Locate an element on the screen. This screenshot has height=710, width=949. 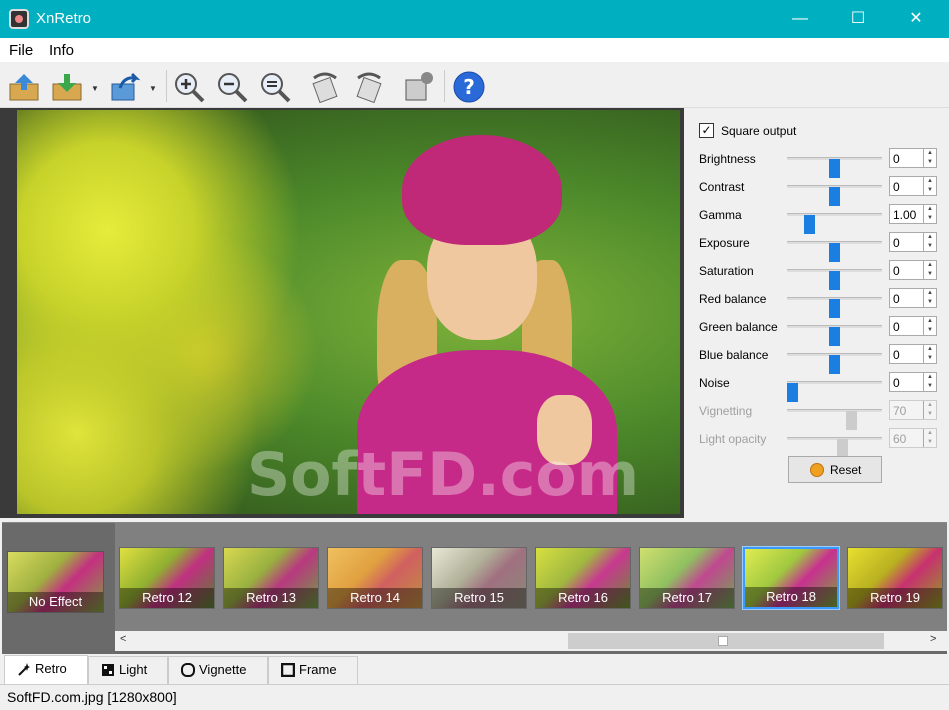
blue-balance-label: Blue balance is located at coordinates (734, 355).